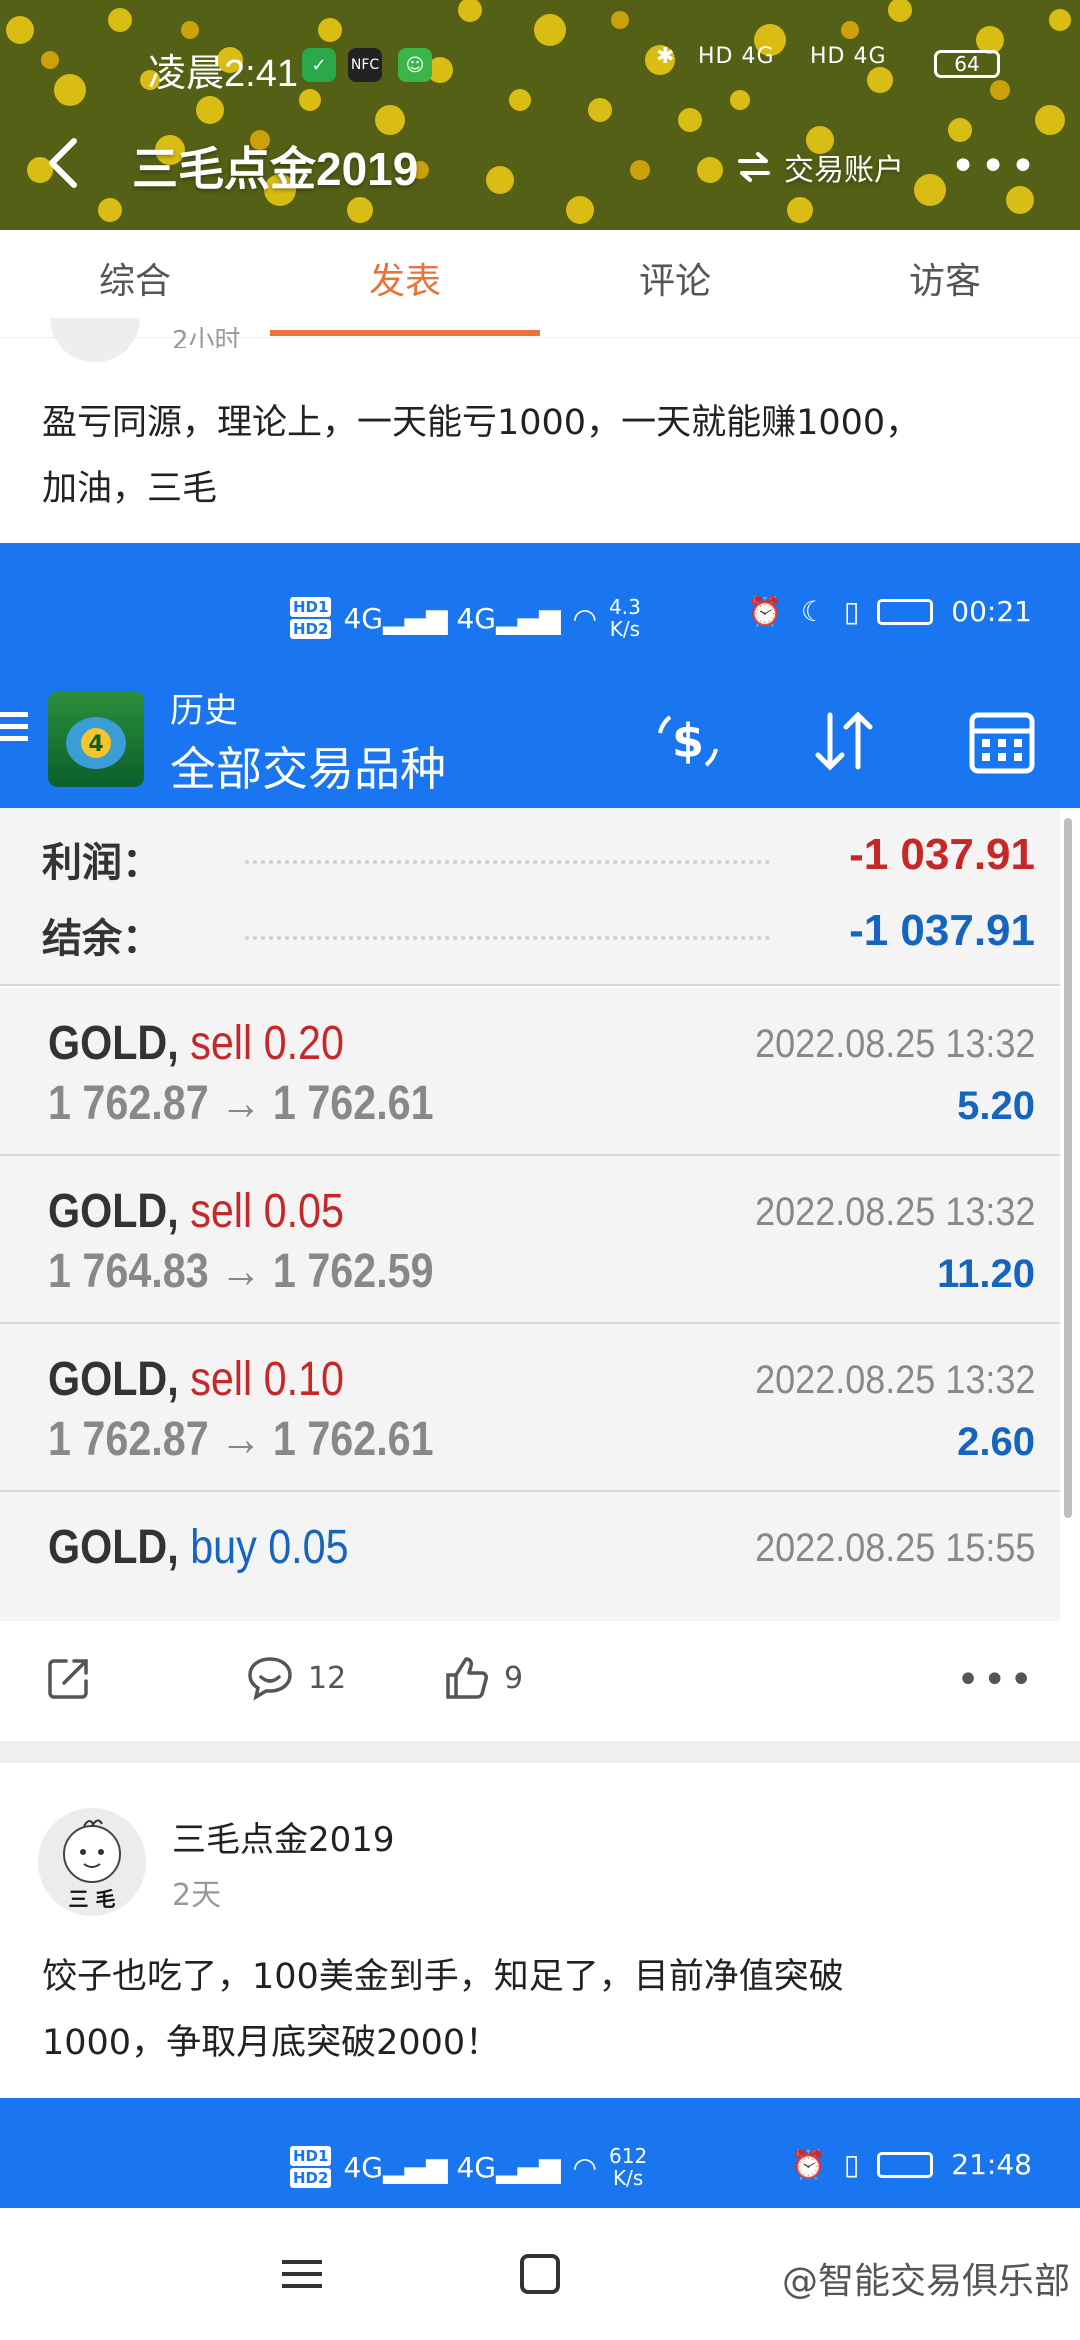 This screenshot has height=2340, width=1080. Describe the element at coordinates (945, 284) in the screenshot. I see `tab-visitors: 访客` at that location.